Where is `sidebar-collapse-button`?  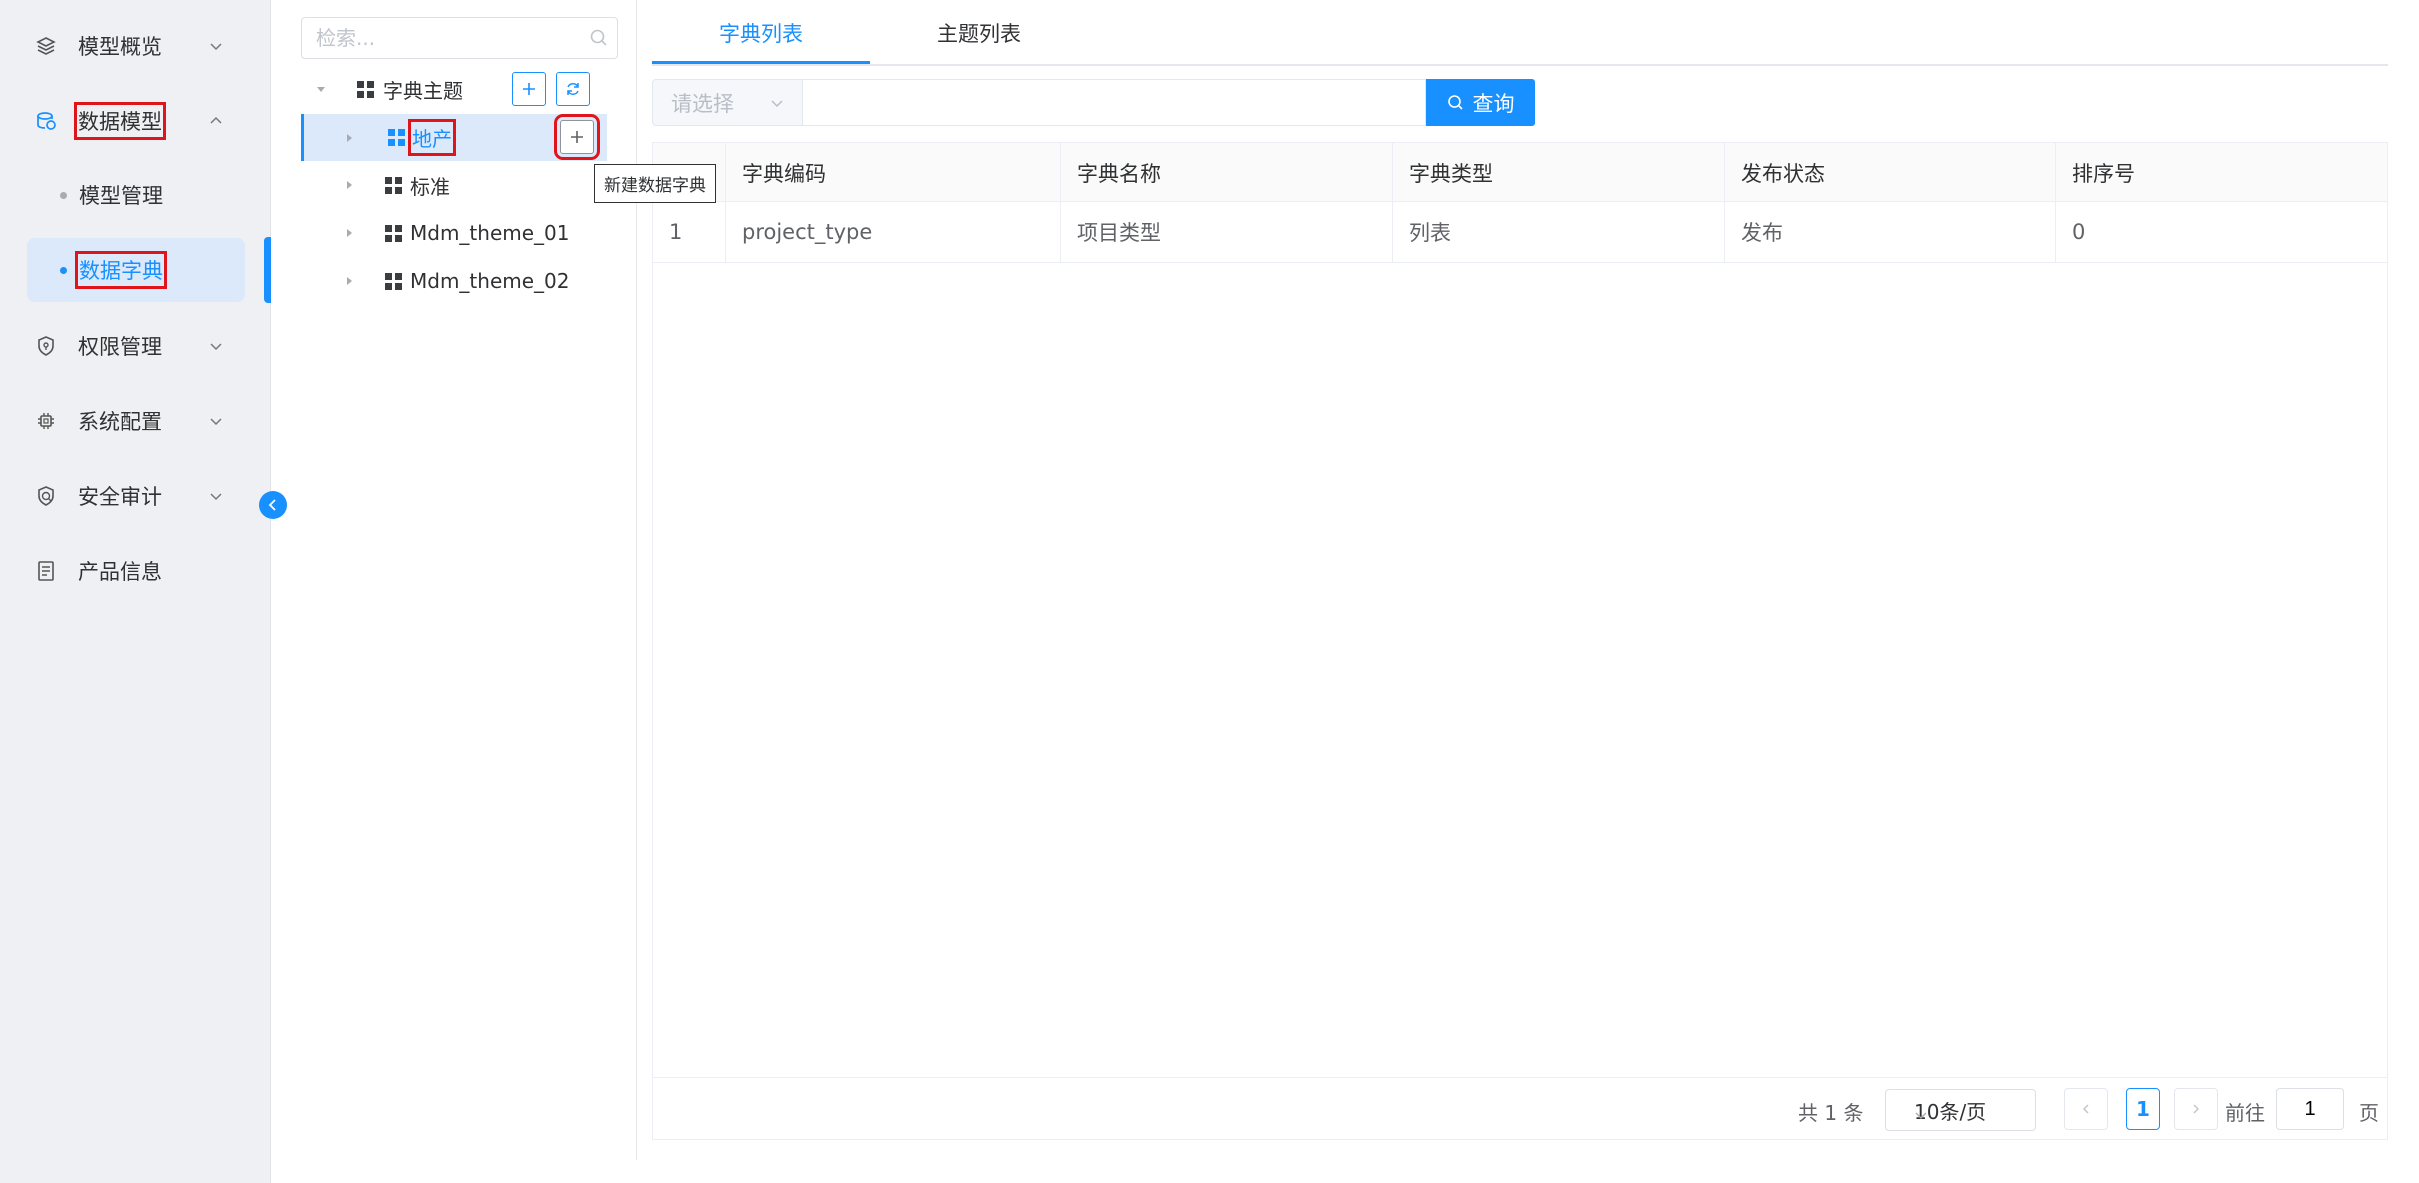
sidebar-collapse-button is located at coordinates (273, 505).